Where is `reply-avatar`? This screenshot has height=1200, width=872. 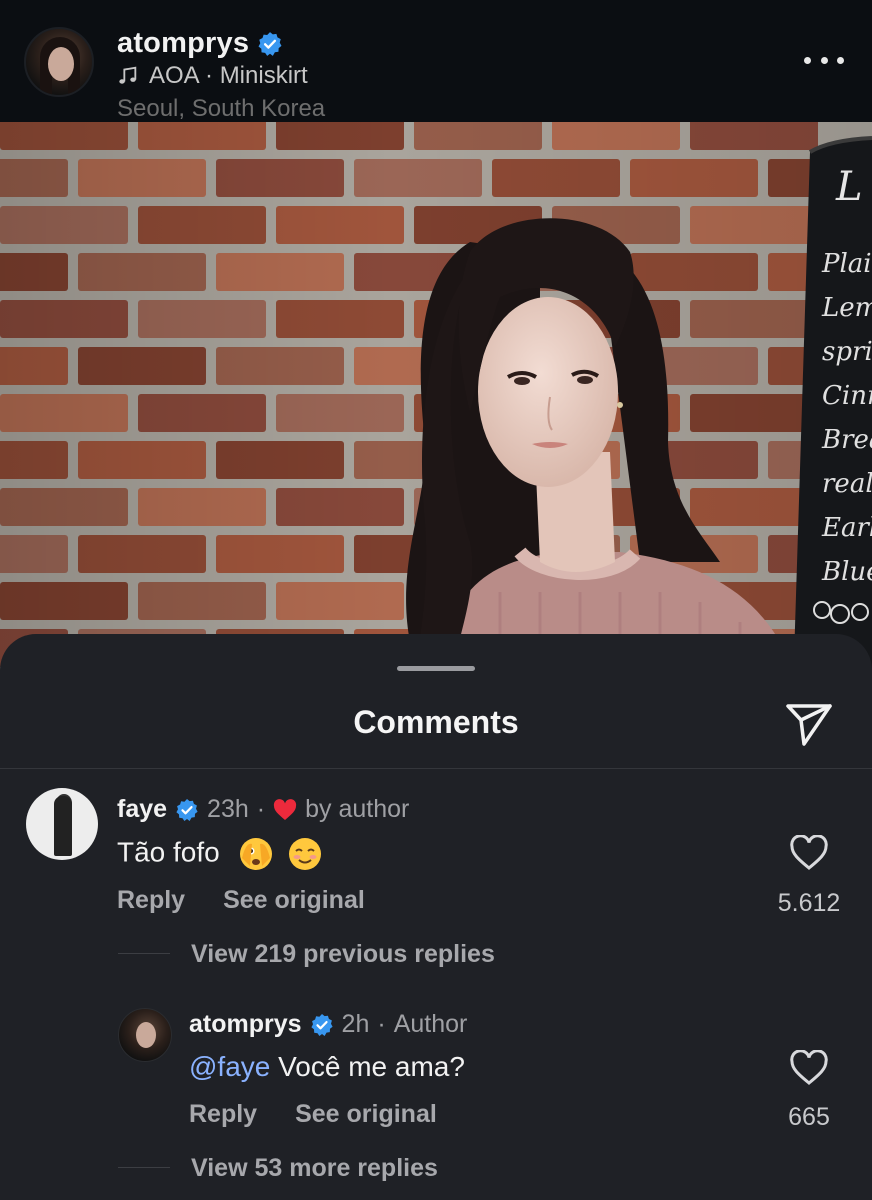
reply-avatar is located at coordinates (145, 1035).